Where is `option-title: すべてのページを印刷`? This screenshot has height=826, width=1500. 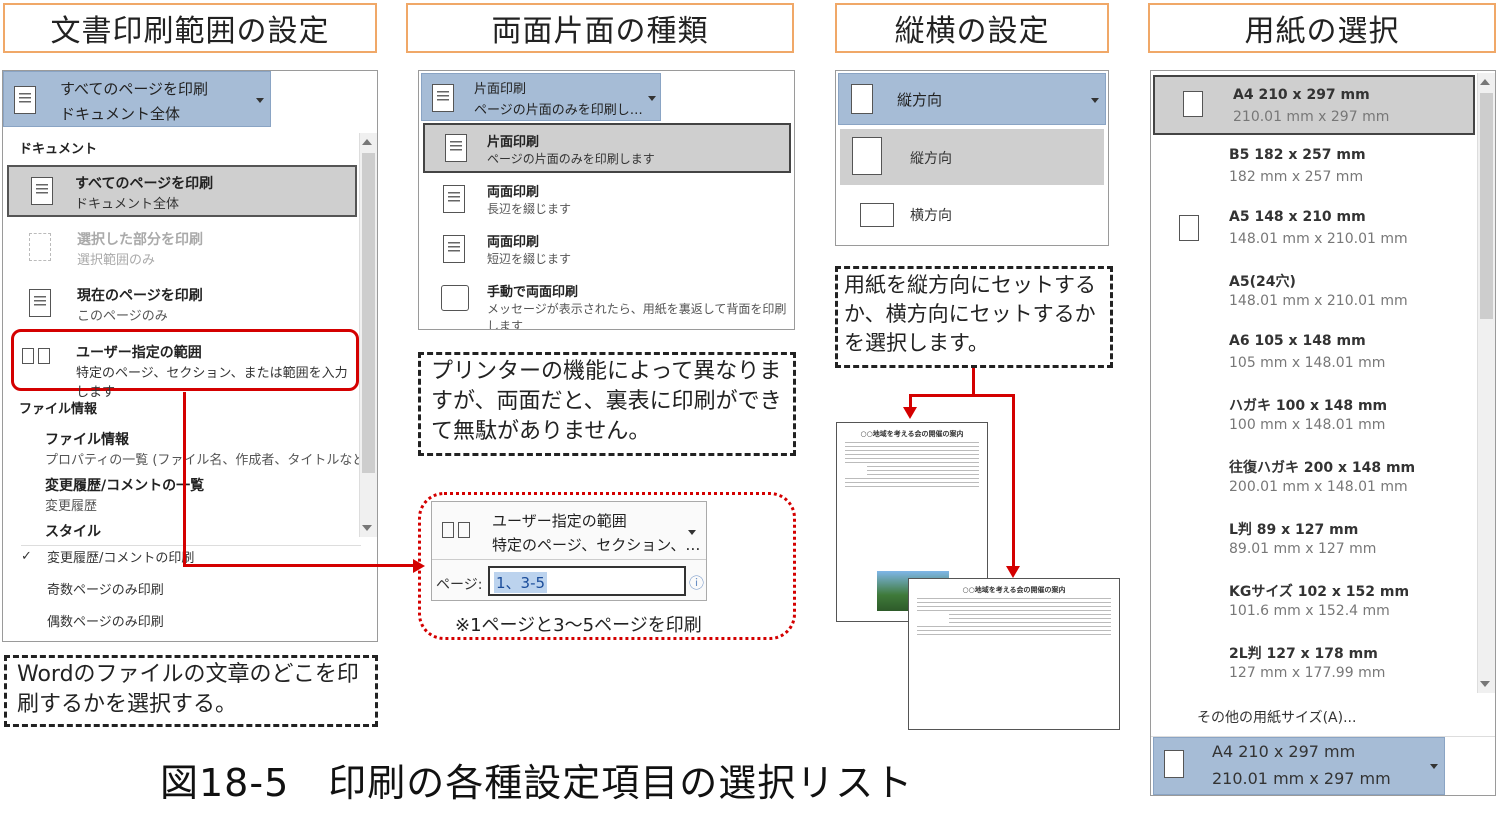 option-title: すべてのページを印刷 is located at coordinates (144, 184).